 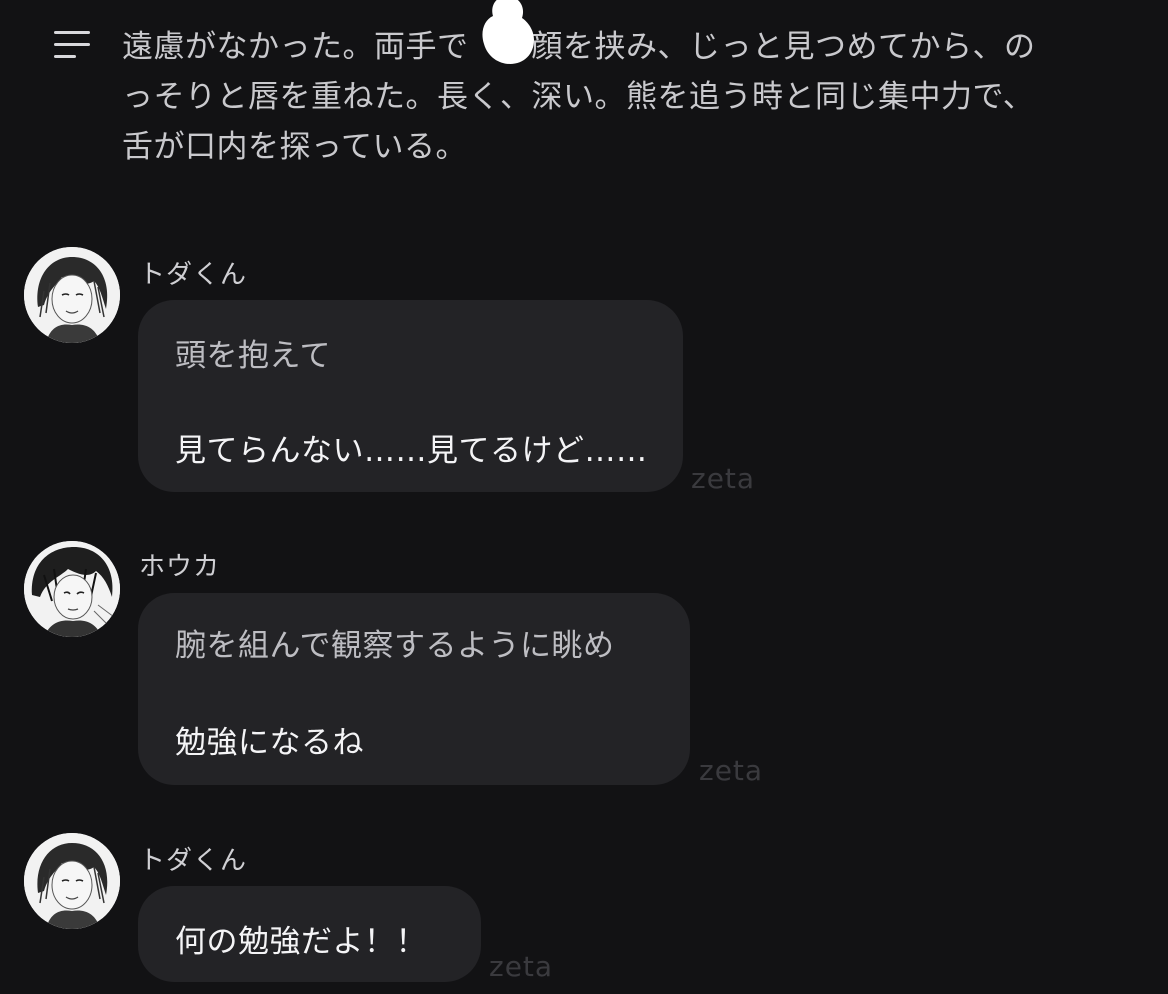 What do you see at coordinates (294, 147) in the screenshot?
I see `narration-line: 舌が口内を探っている。` at bounding box center [294, 147].